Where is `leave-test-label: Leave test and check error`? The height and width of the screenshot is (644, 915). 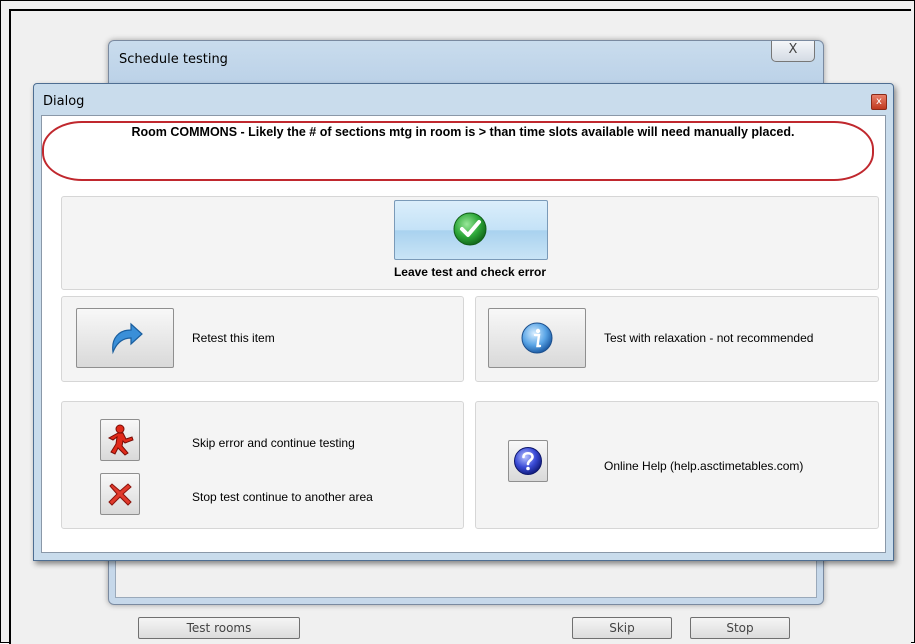
leave-test-label: Leave test and check error is located at coordinates (470, 272).